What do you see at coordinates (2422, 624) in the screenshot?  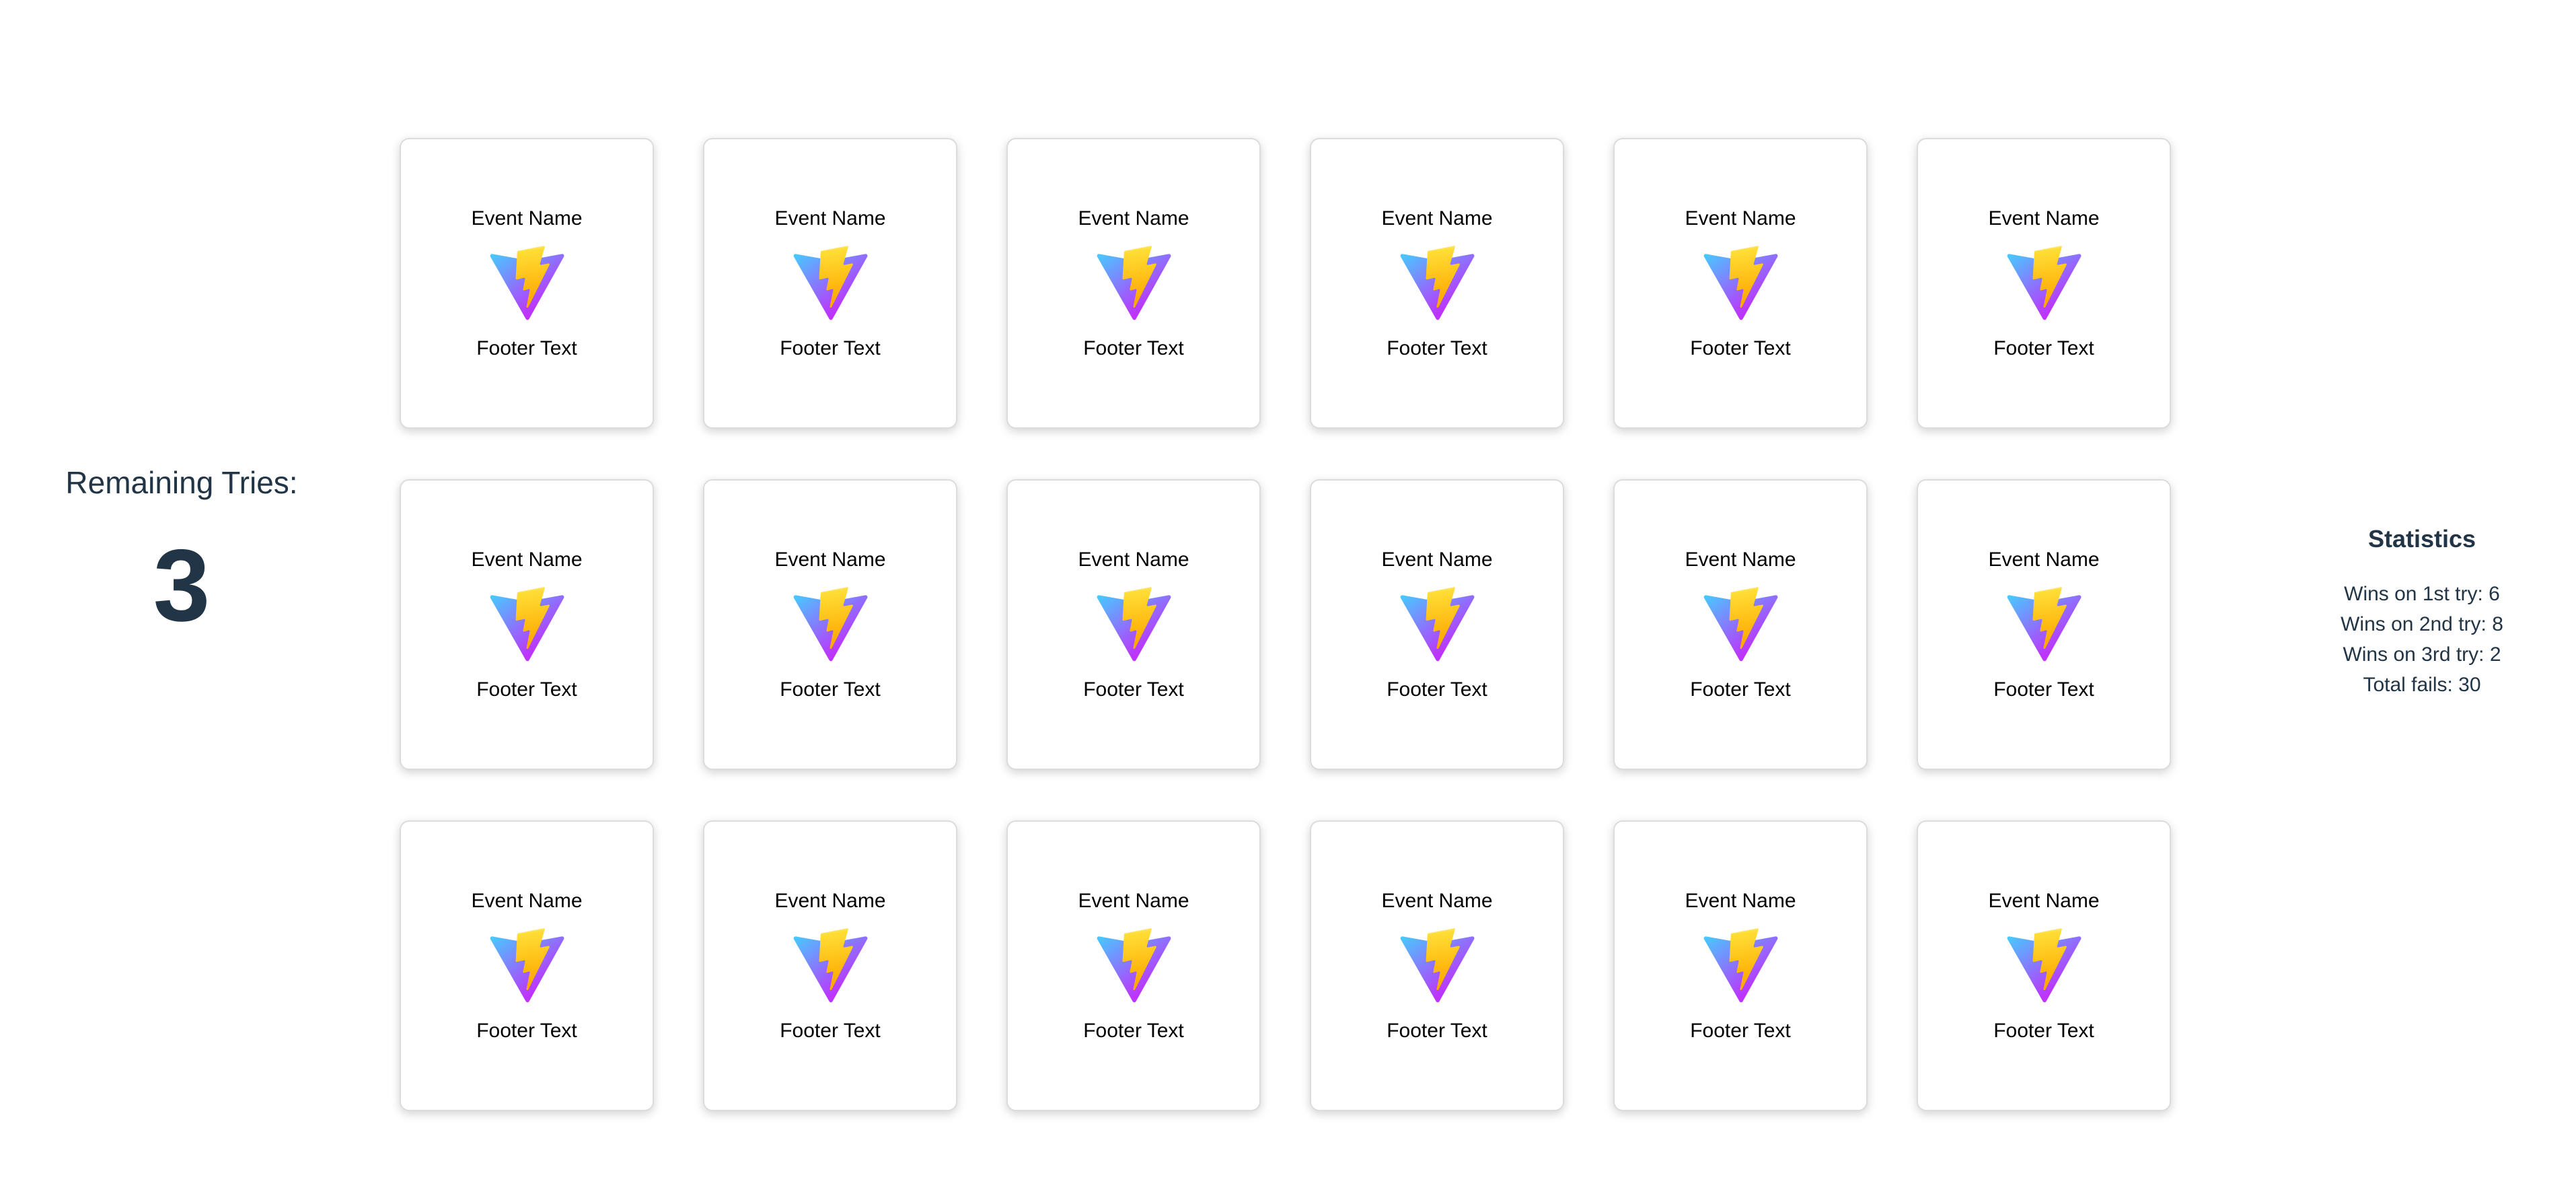 I see `statistics-line: Wins on 2nd try: 8` at bounding box center [2422, 624].